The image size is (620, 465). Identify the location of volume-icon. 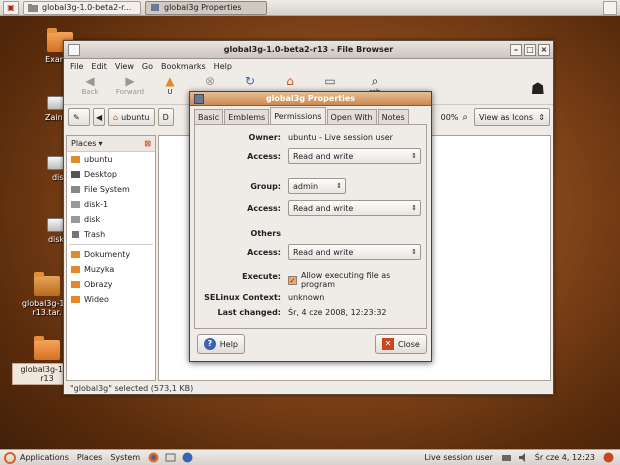
(523, 457).